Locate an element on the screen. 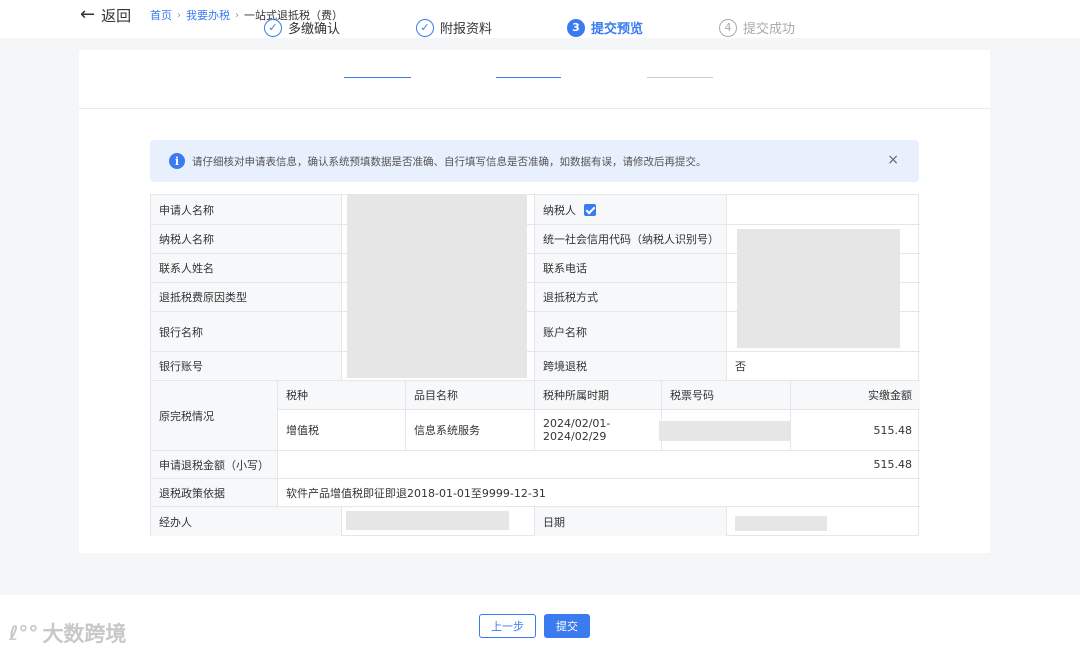 The width and height of the screenshot is (1080, 654). top-bar: ← 返回 首页 › 我要办税 › 一站式退抵税（费） is located at coordinates (540, 19).